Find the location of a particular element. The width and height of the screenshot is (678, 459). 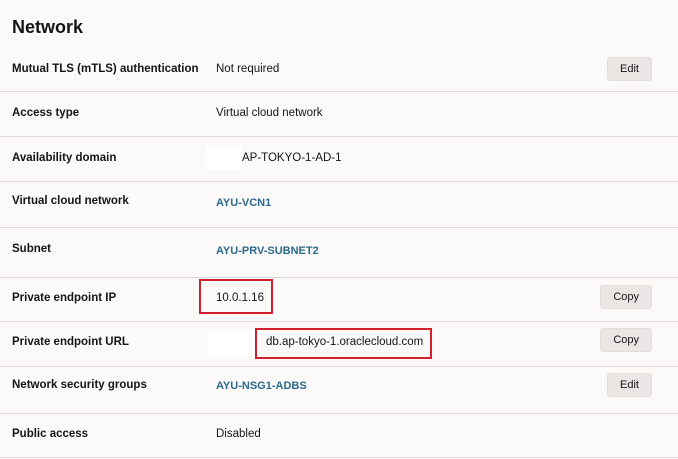

row-vcn: Virtual cloud network AYU-VCN1 is located at coordinates (339, 205).